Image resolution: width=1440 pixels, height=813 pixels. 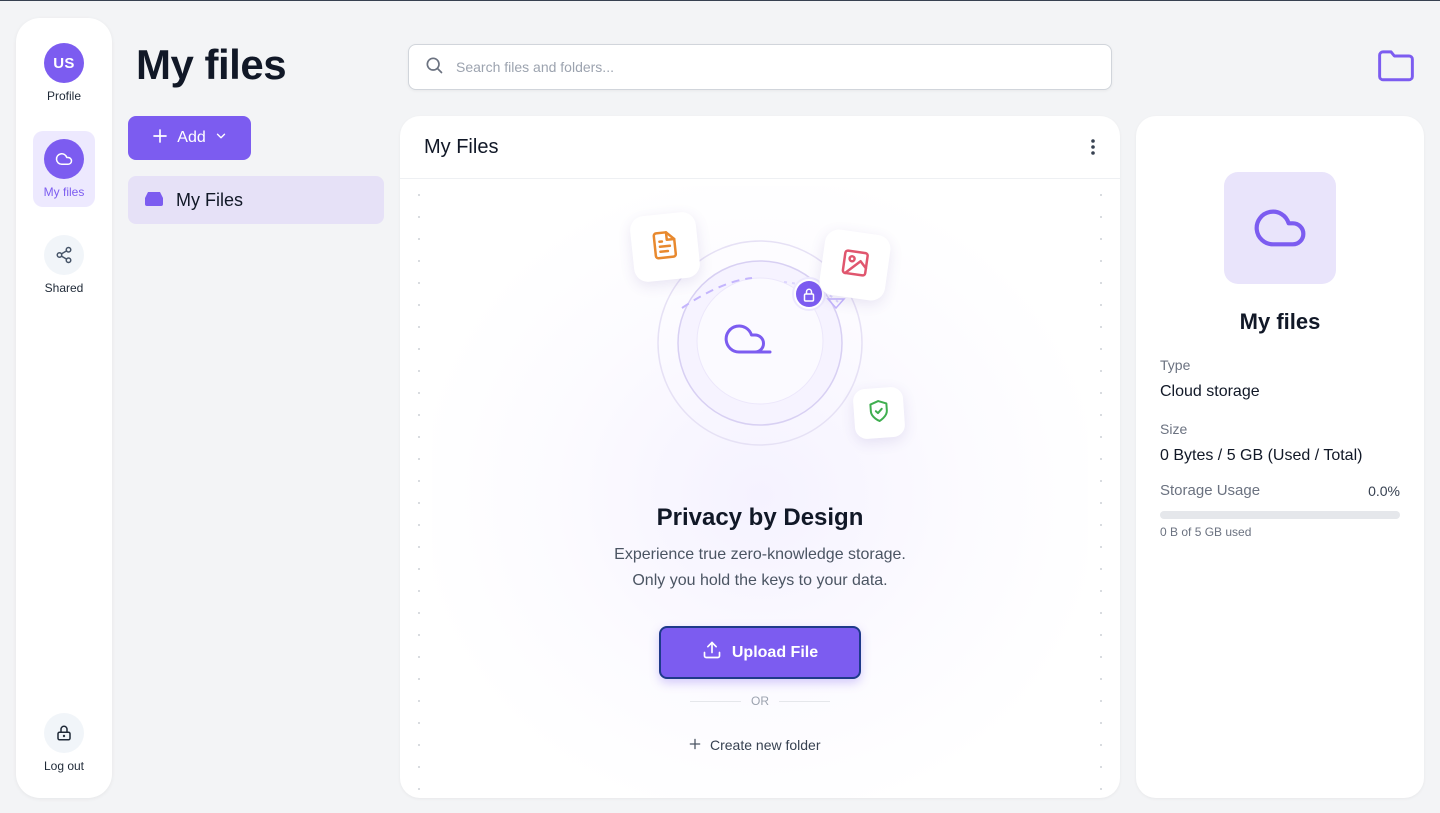 What do you see at coordinates (1280, 321) in the screenshot?
I see `details-title: My files` at bounding box center [1280, 321].